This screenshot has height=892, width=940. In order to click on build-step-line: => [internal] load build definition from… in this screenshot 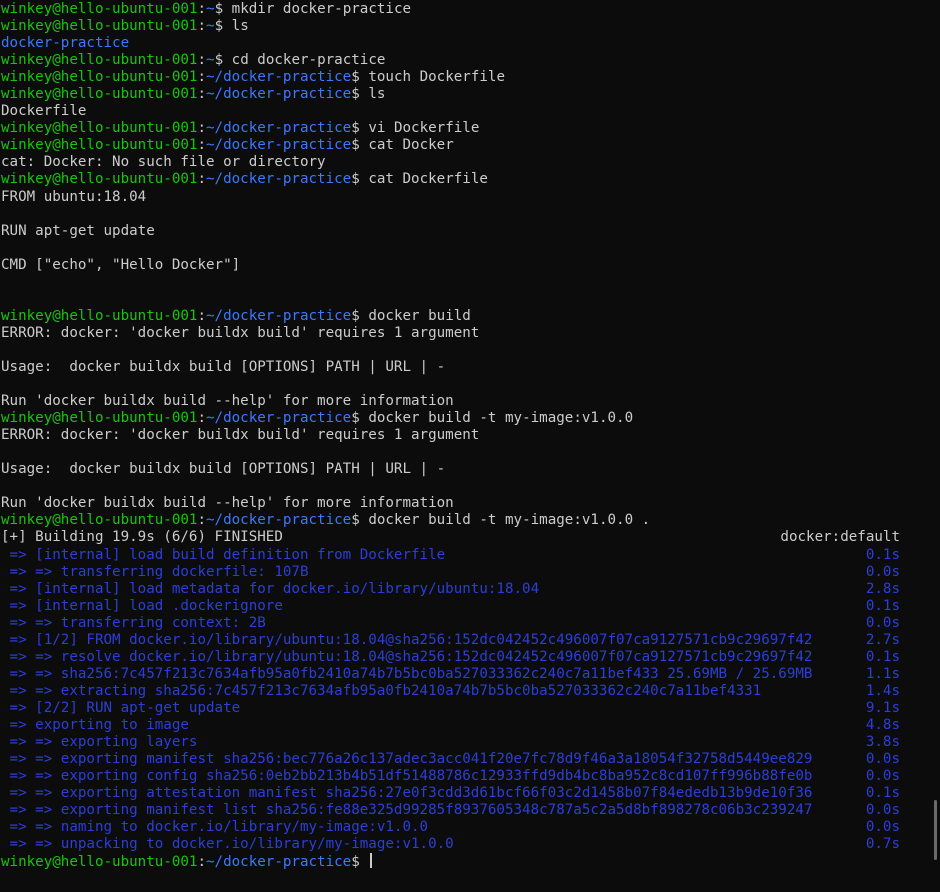, I will do `click(470, 555)`.